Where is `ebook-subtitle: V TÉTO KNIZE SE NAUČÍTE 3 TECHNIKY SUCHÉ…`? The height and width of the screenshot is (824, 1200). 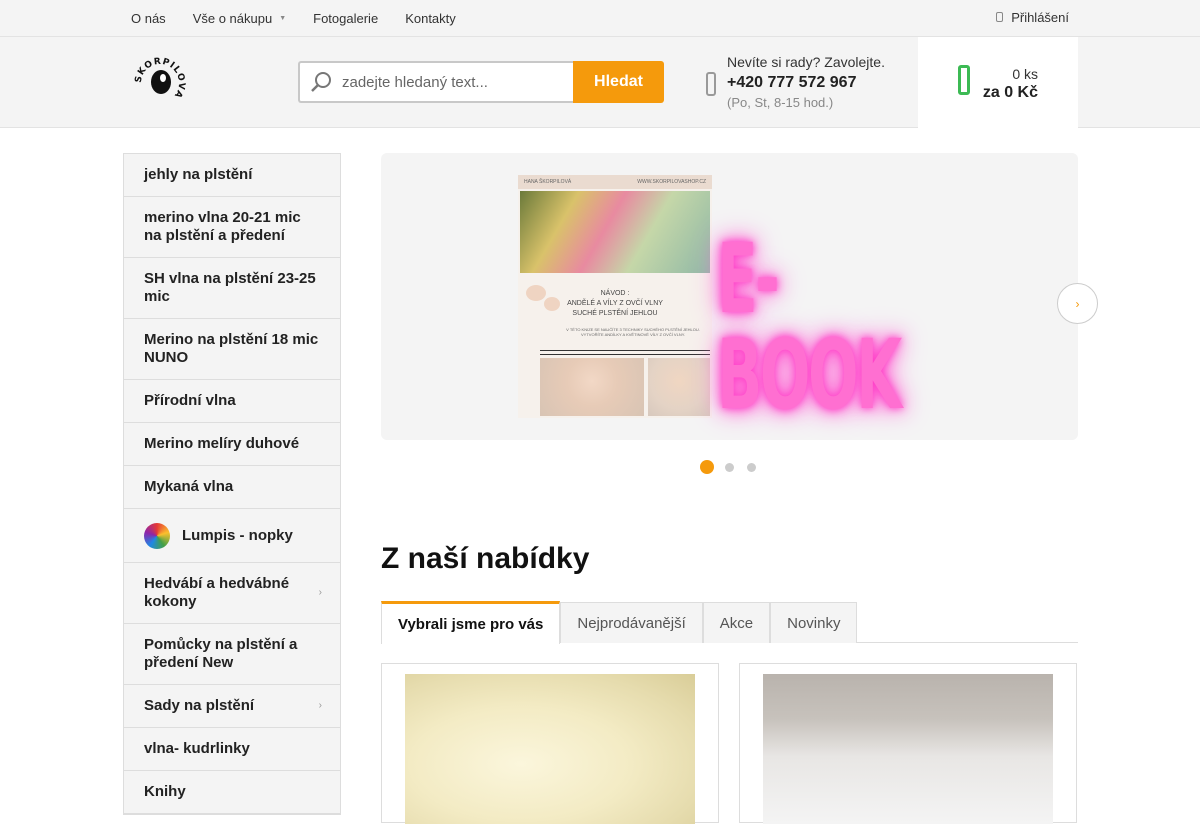 ebook-subtitle: V TÉTO KNIZE SE NAUČÍTE 3 TECHNIKY SUCHÉ… is located at coordinates (633, 332).